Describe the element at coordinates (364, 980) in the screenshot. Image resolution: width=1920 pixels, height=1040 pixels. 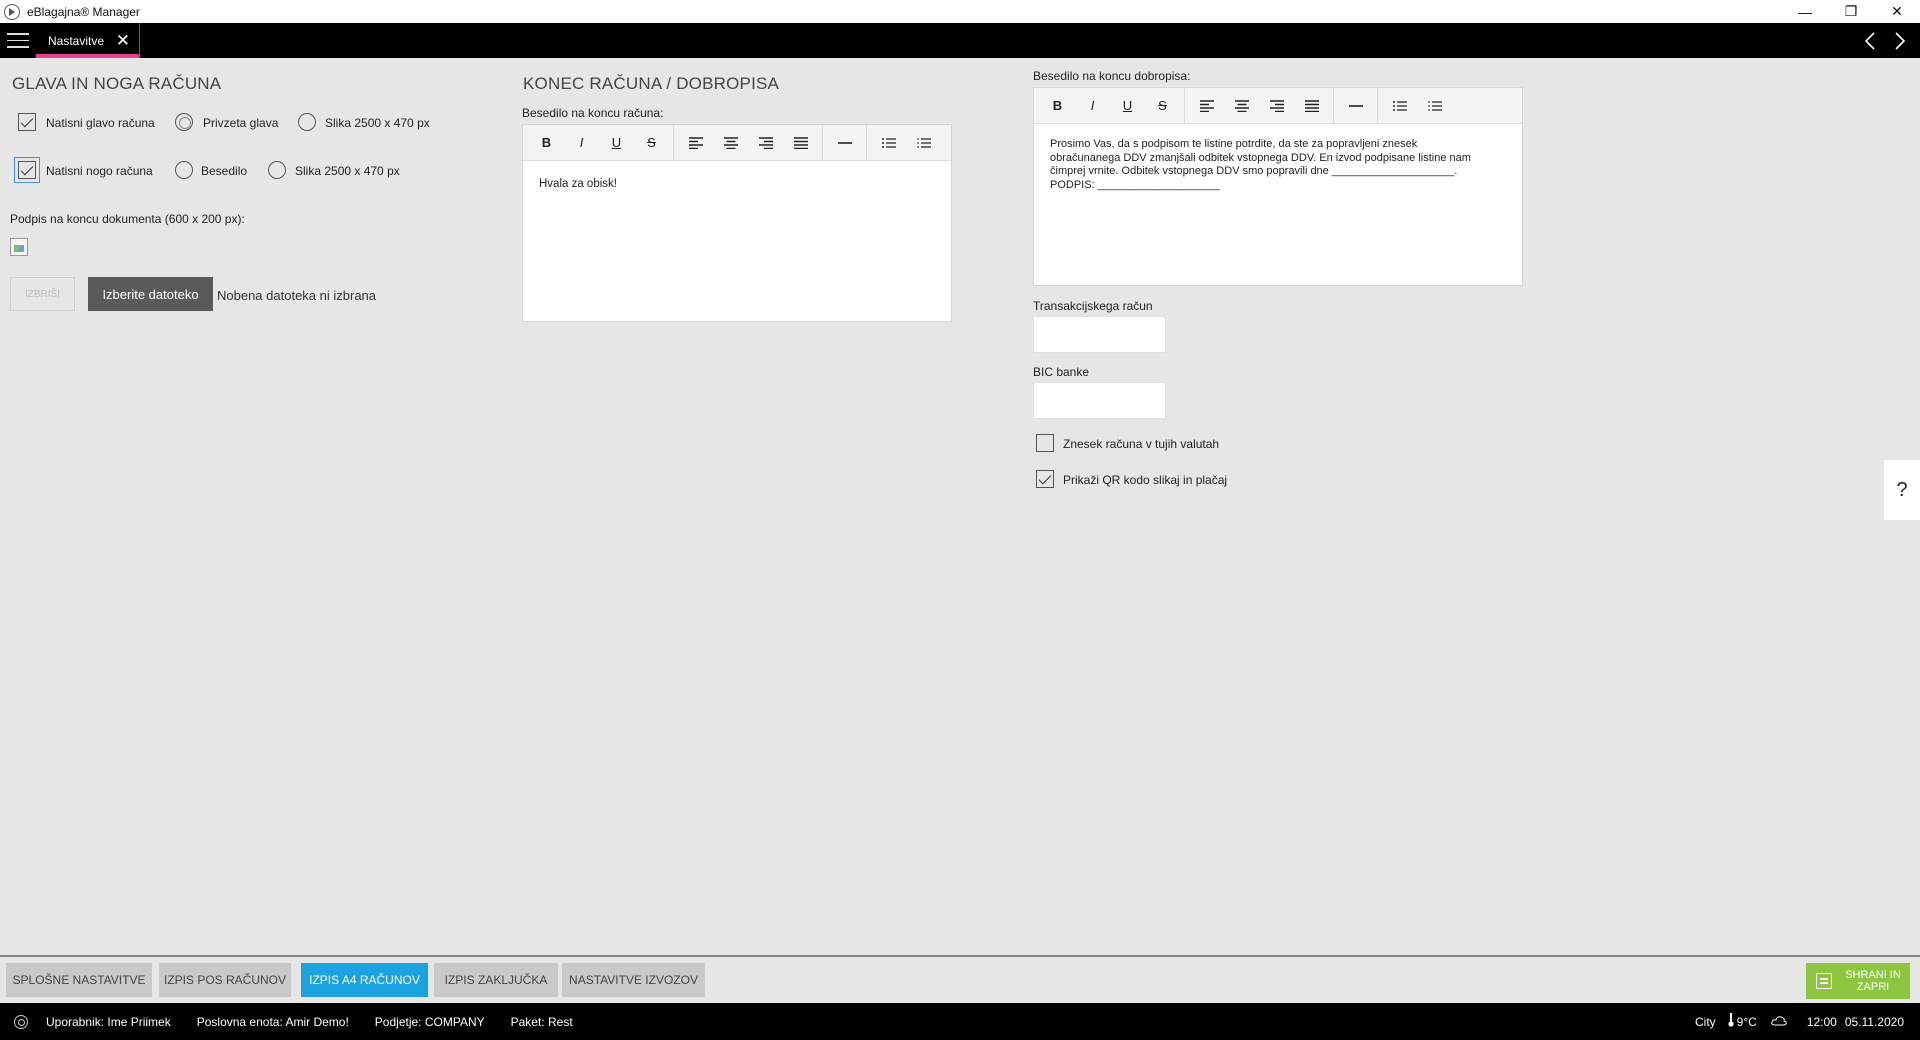
I see `tab-a4-invoices: IZPIS A4 RAČUNOV` at that location.